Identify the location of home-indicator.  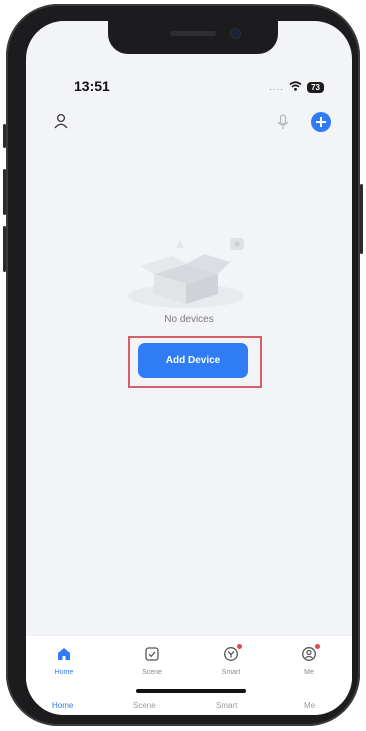
(191, 691).